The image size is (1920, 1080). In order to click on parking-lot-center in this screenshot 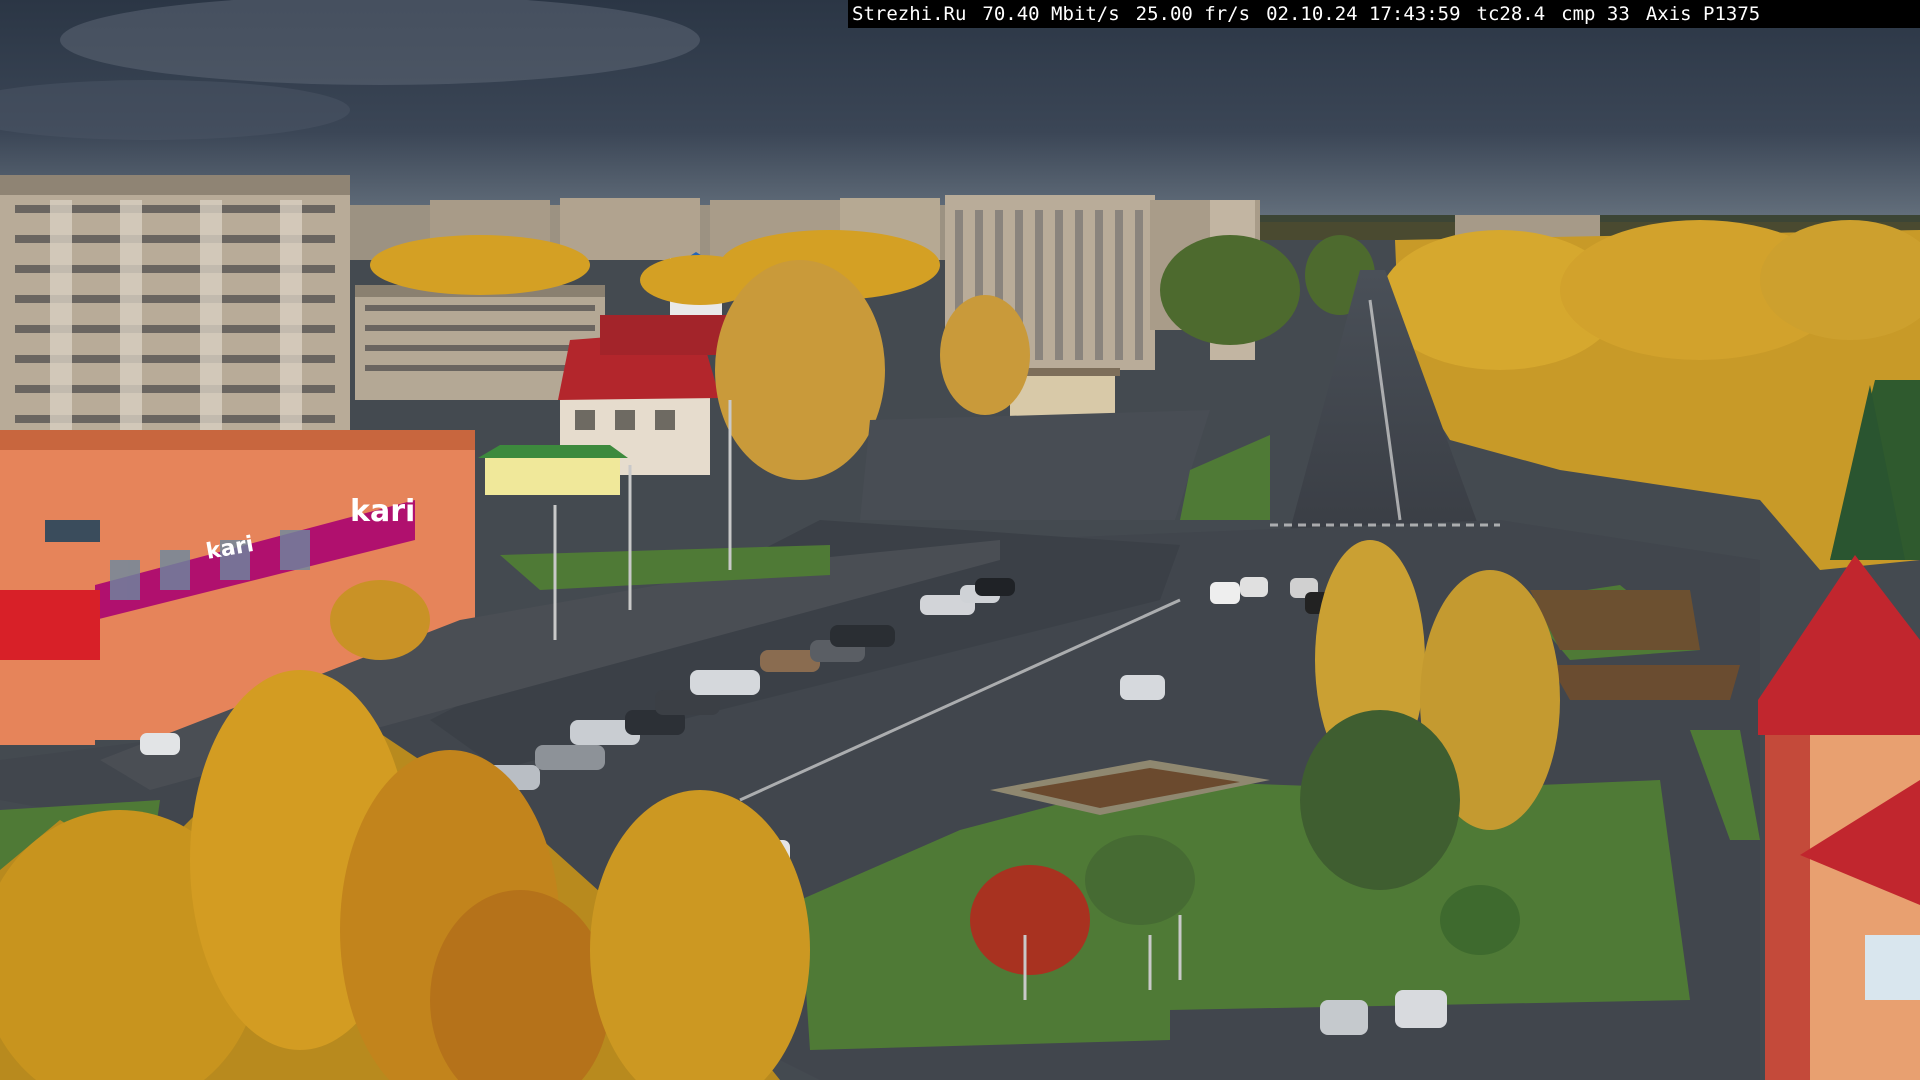, I will do `click(1035, 465)`.